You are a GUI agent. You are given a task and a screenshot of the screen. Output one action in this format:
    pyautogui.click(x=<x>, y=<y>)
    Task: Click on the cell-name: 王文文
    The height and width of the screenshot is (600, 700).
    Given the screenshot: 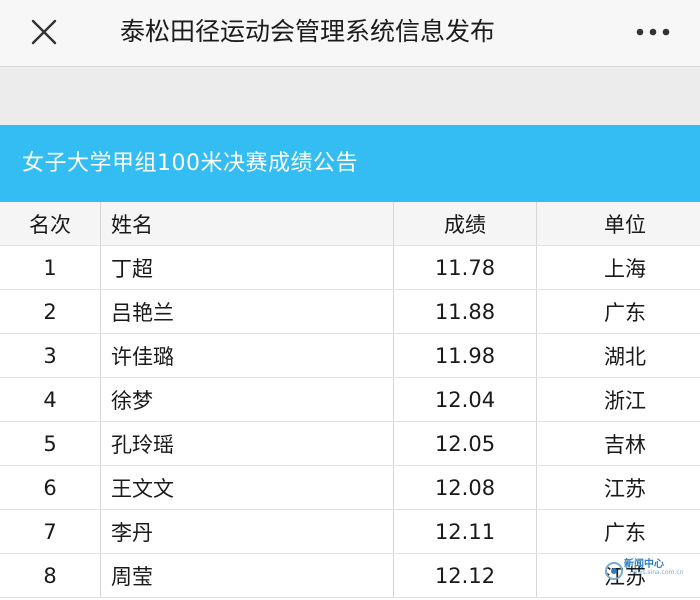 What is the action you would take?
    pyautogui.click(x=247, y=487)
    